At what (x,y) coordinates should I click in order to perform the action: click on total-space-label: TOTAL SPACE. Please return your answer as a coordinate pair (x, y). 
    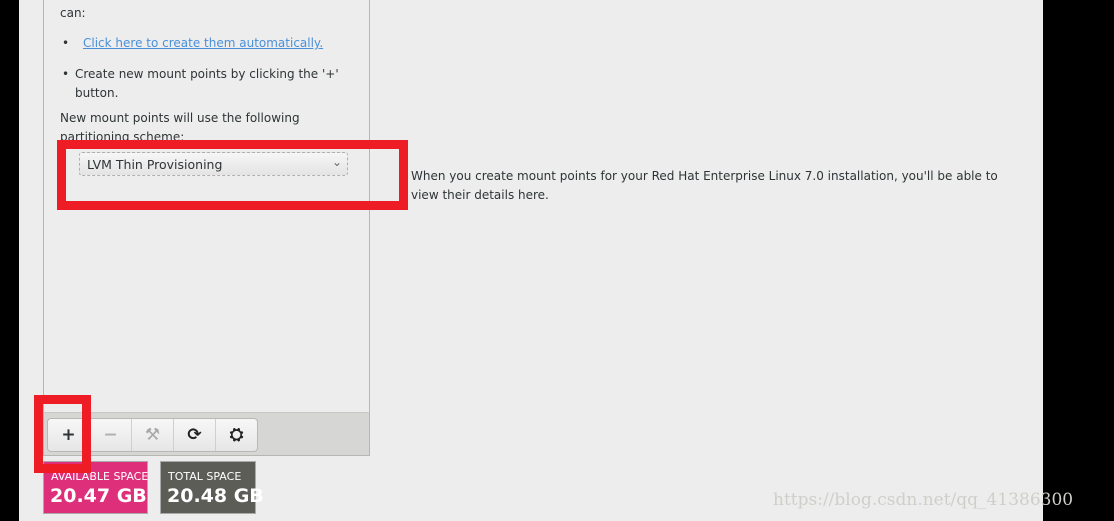
    Looking at the image, I should click on (205, 476).